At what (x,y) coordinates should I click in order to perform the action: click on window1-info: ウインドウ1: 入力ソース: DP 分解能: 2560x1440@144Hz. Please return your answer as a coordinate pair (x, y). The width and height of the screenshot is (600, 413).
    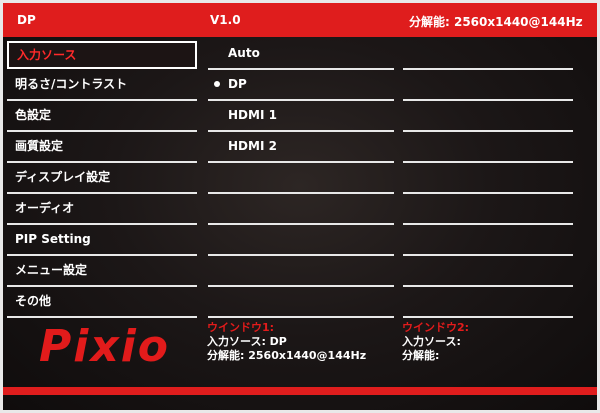
    Looking at the image, I should click on (286, 342).